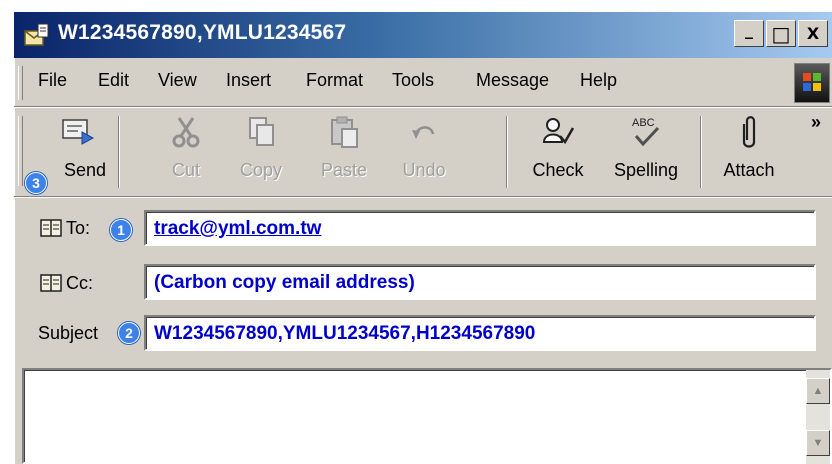 Image resolution: width=832 pixels, height=464 pixels. Describe the element at coordinates (186, 132) in the screenshot. I see `scissors-icon` at that location.